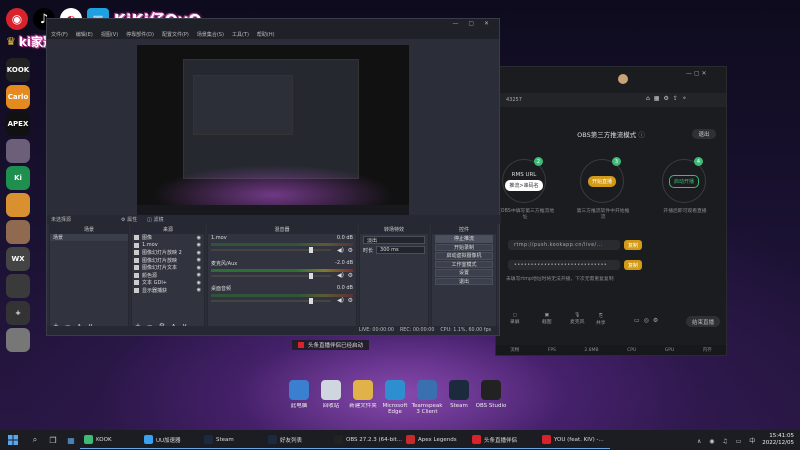 Image resolution: width=800 pixels, height=450 pixels. I want to click on source-item: 显示器捕获 ◉, so click(168, 291).